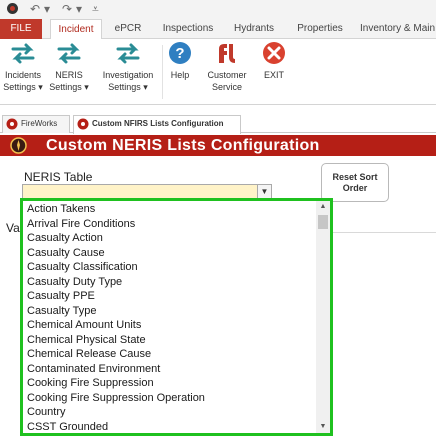 Image resolution: width=436 pixels, height=444 pixels. Describe the element at coordinates (170, 238) in the screenshot. I see `list-item: Casualty Action` at that location.